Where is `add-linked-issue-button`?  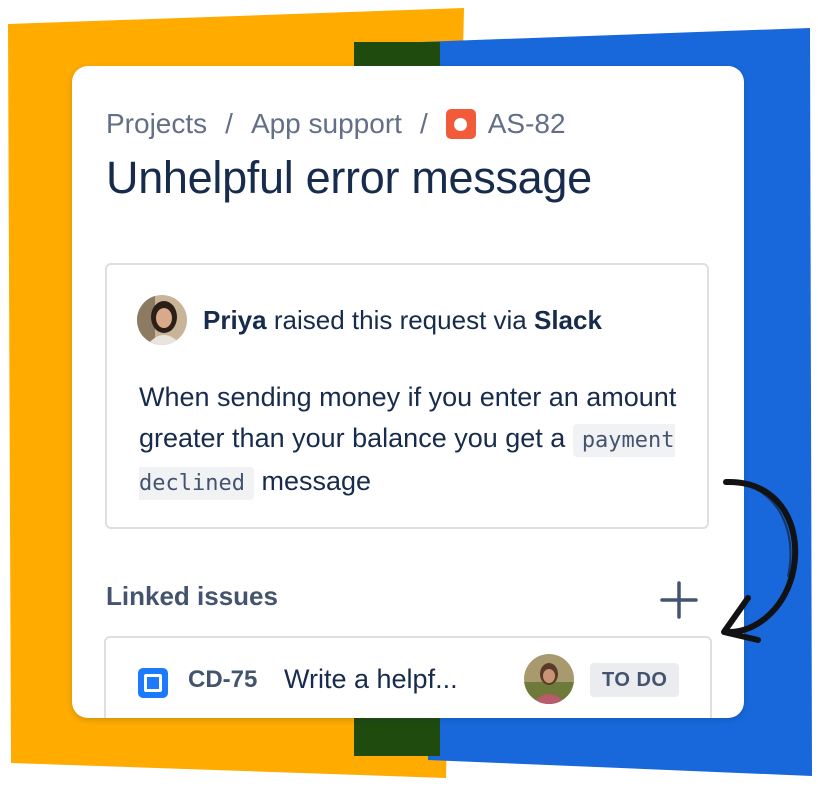 add-linked-issue-button is located at coordinates (679, 600).